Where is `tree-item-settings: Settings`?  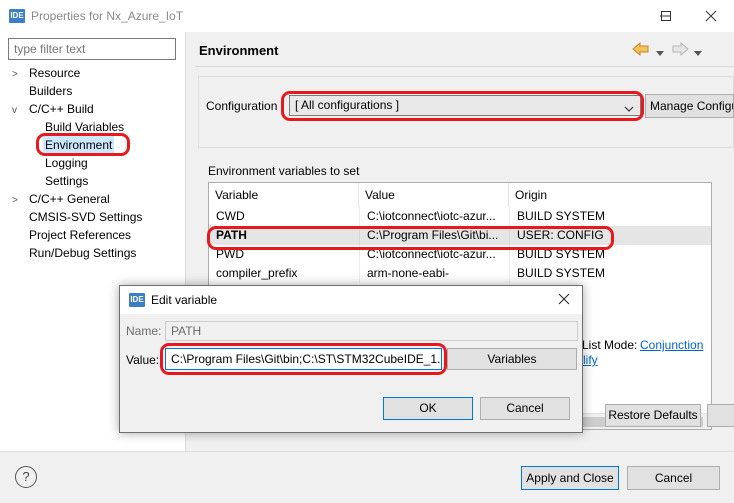 tree-item-settings: Settings is located at coordinates (66, 181).